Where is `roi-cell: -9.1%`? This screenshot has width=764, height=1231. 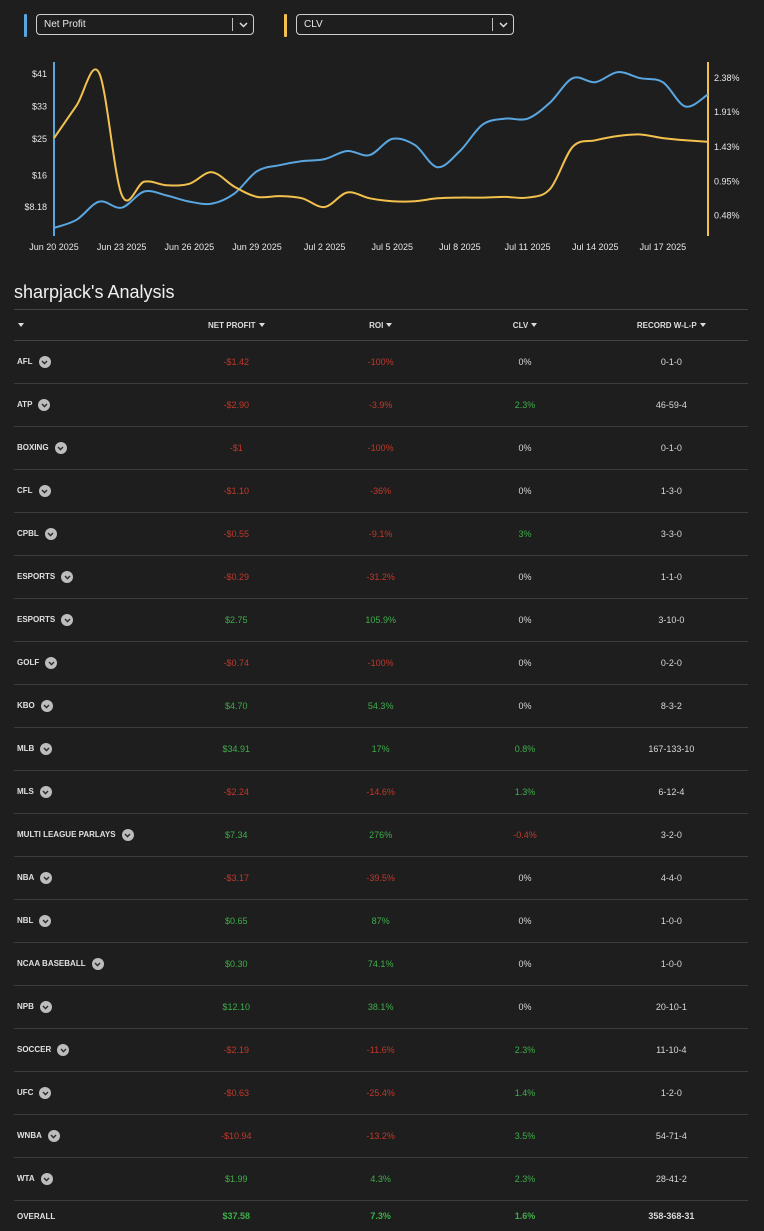
roi-cell: -9.1% is located at coordinates (380, 534).